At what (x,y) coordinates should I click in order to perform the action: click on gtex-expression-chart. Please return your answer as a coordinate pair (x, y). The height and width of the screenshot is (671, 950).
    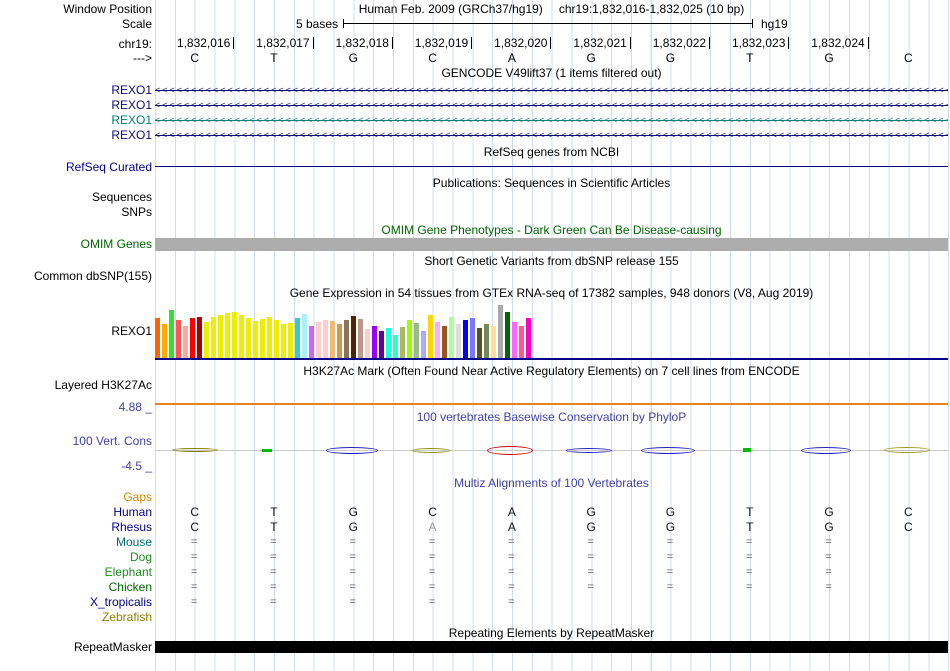
    Looking at the image, I should click on (551, 331).